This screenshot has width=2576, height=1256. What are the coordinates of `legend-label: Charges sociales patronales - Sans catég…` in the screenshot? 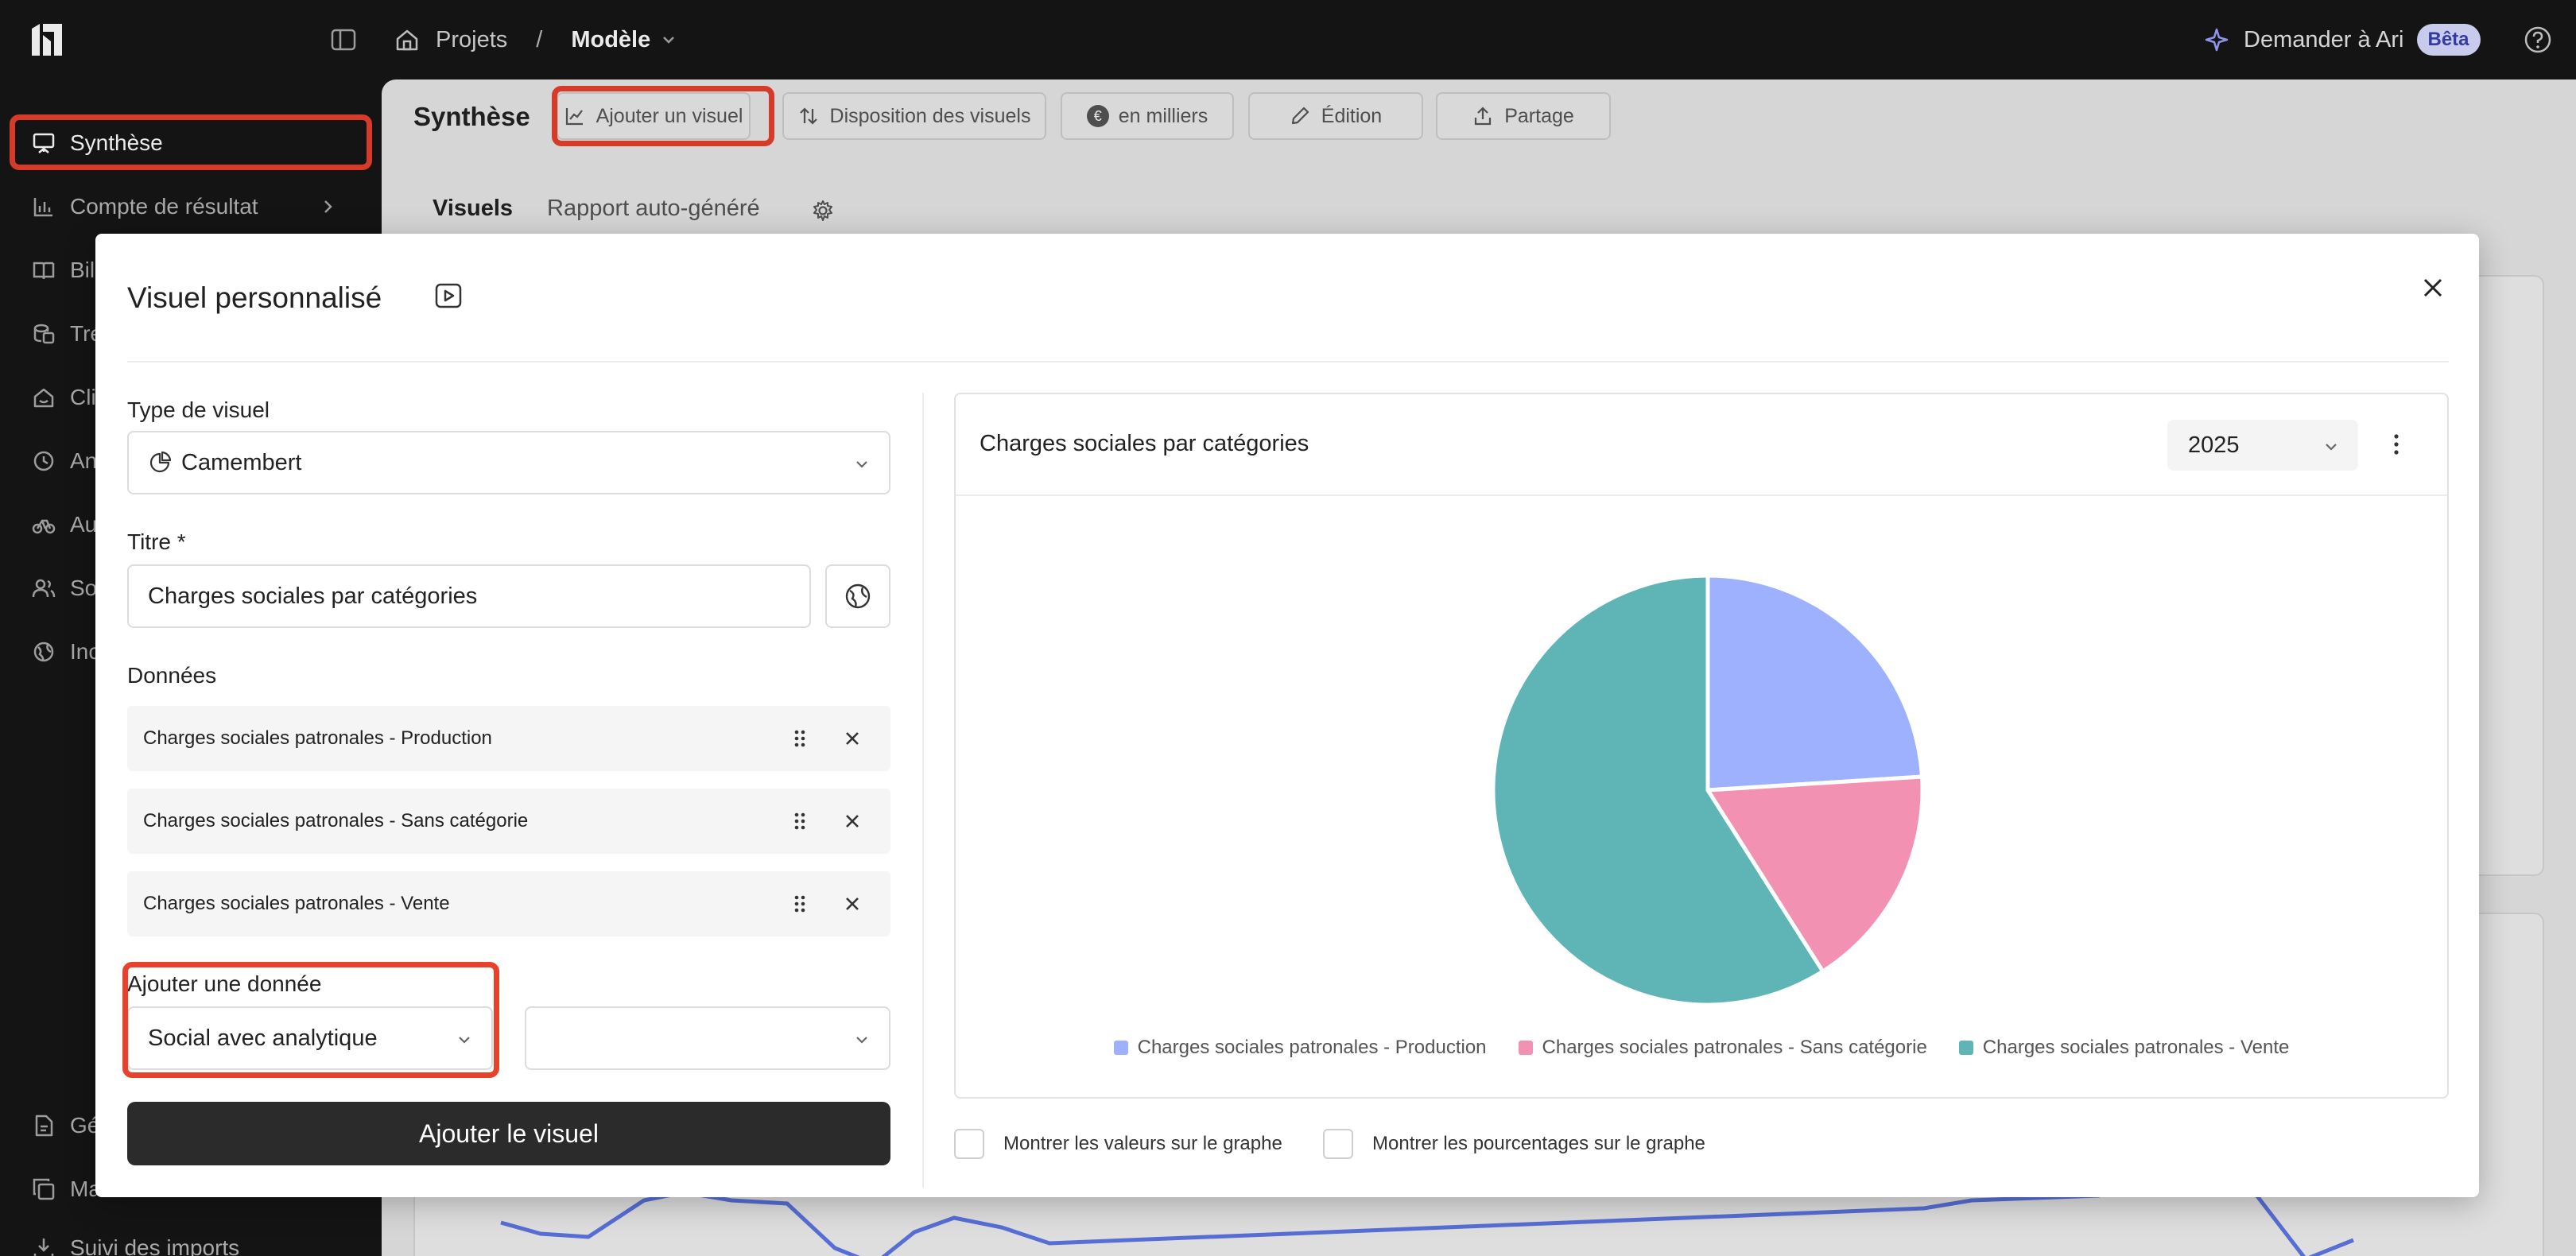 It's located at (1735, 1047).